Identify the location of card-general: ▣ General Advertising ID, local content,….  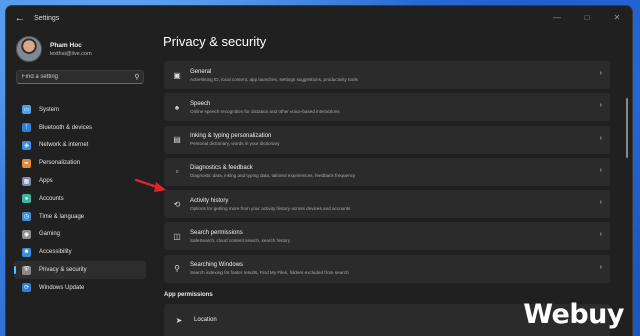
(387, 75).